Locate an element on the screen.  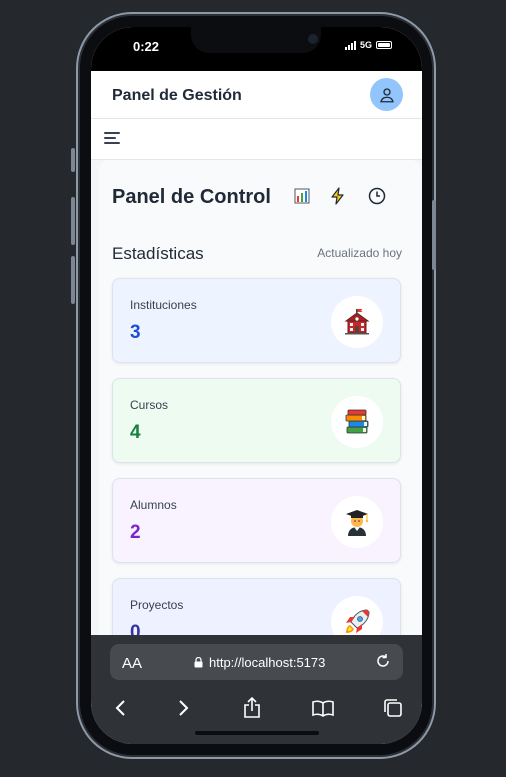
notch is located at coordinates (256, 40).